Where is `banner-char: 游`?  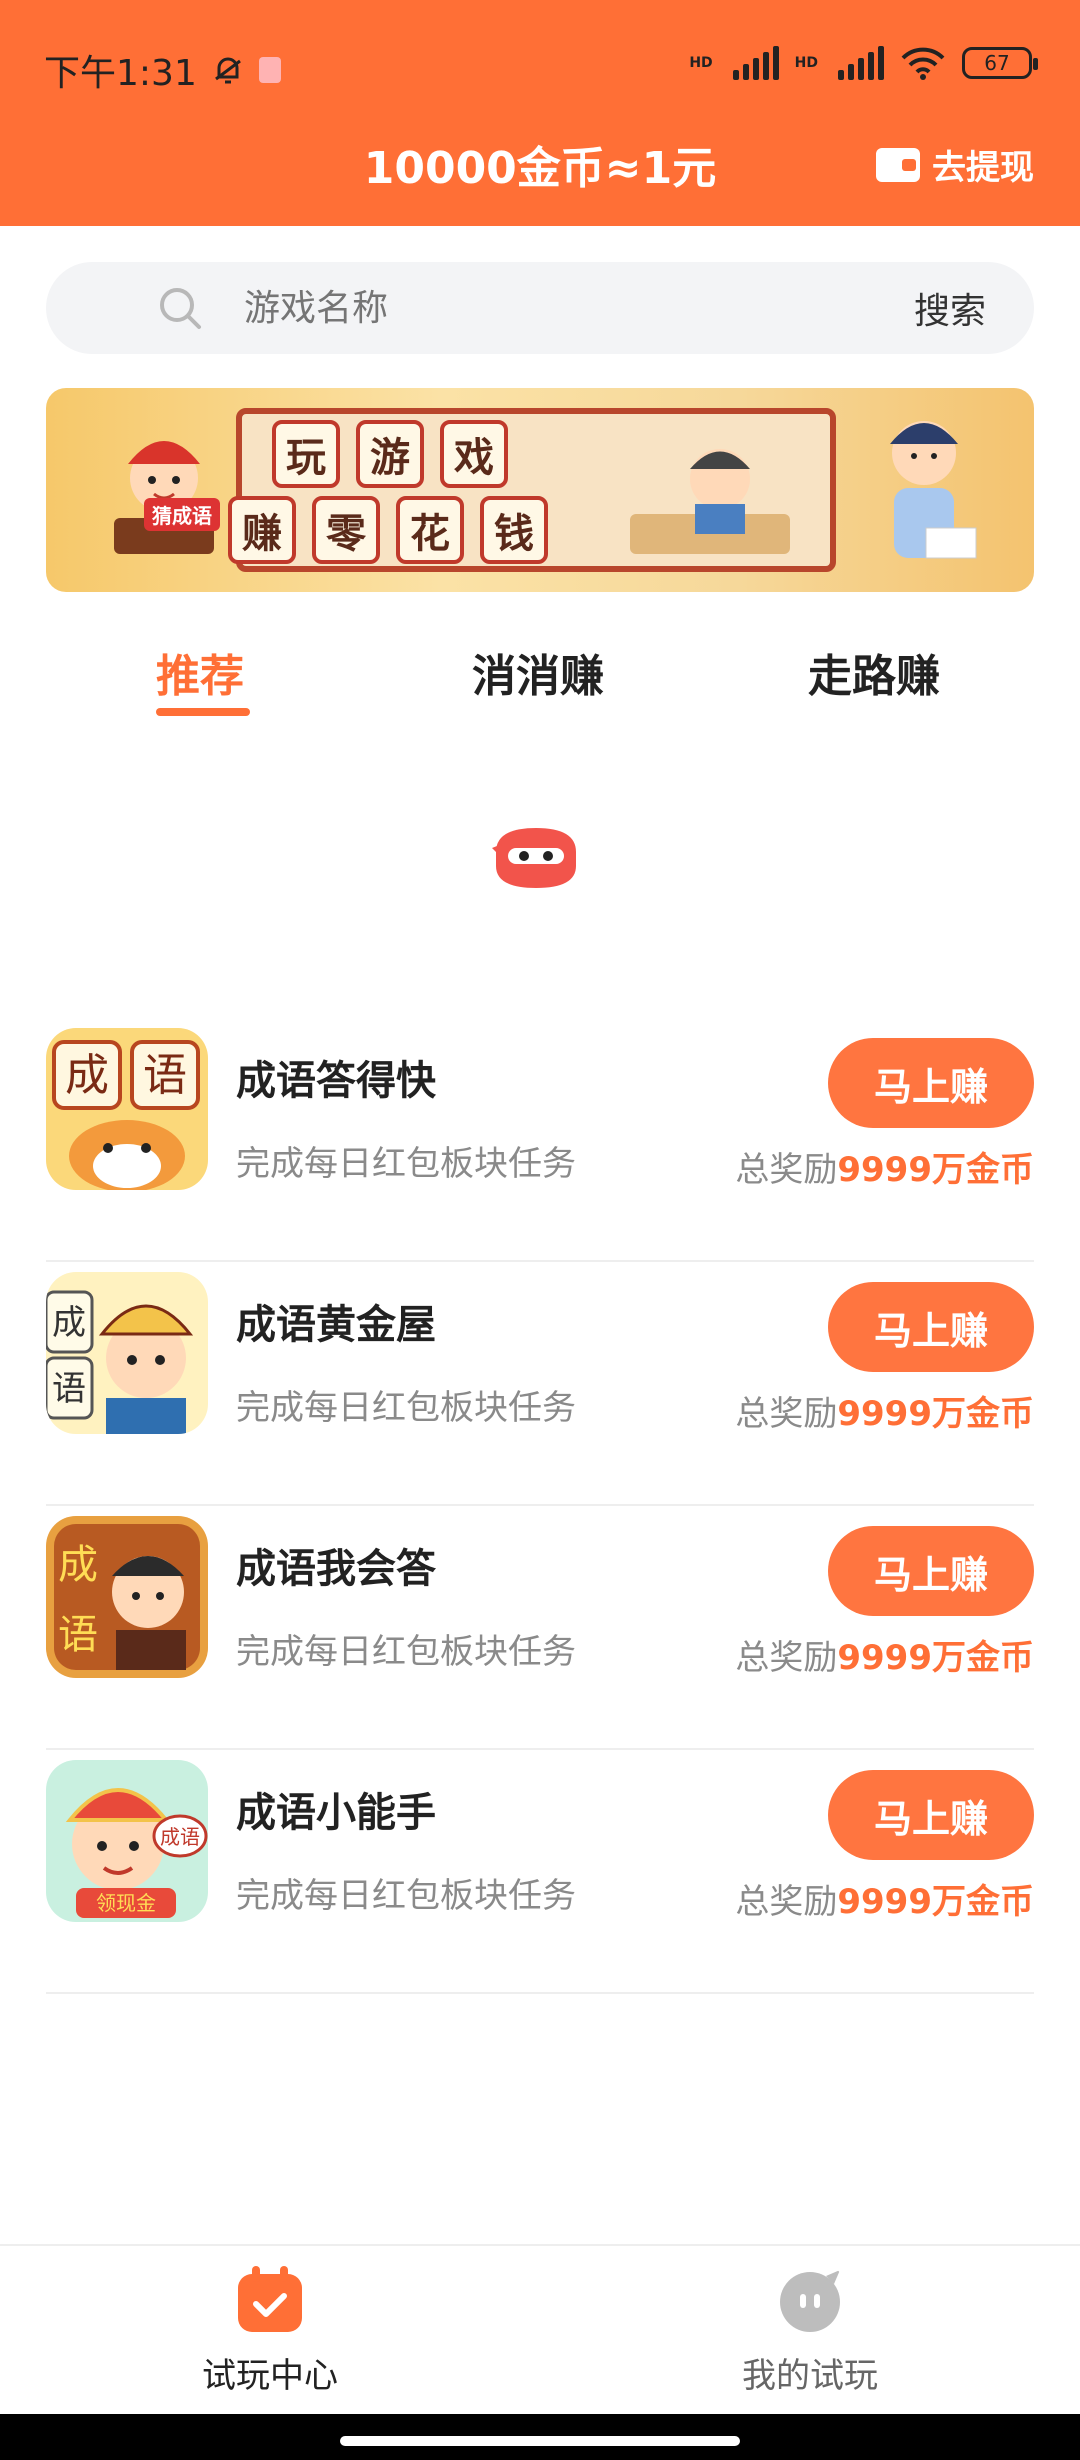 banner-char: 游 is located at coordinates (390, 454).